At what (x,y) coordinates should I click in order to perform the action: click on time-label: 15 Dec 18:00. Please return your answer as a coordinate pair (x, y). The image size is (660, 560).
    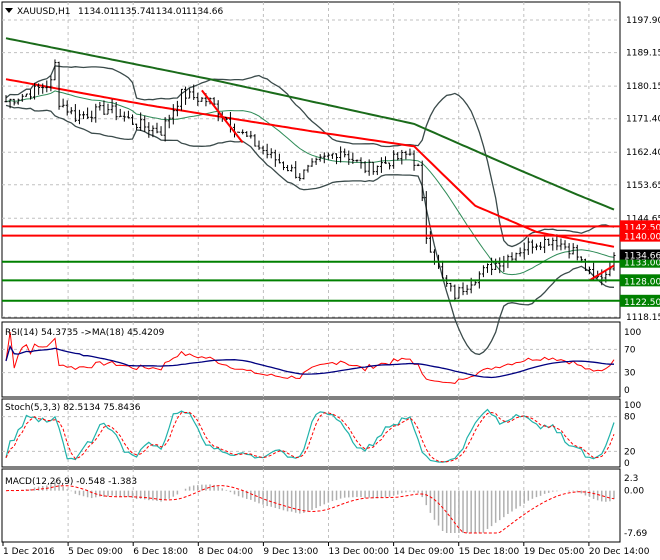
    Looking at the image, I should click on (489, 552).